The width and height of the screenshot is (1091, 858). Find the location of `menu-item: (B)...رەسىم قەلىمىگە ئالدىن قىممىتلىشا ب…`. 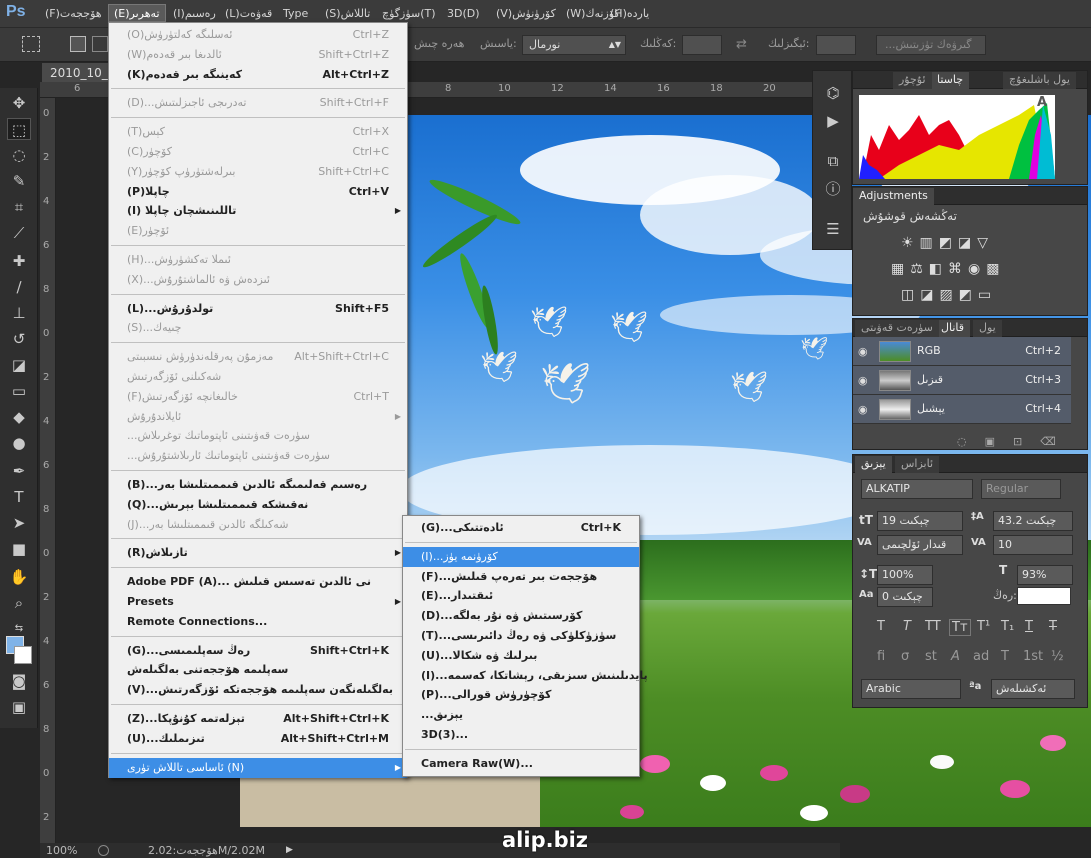

menu-item: (B)...رەسىم قەلىمىگە ئالدىن قىممىتلىشا ب… is located at coordinates (258, 485).